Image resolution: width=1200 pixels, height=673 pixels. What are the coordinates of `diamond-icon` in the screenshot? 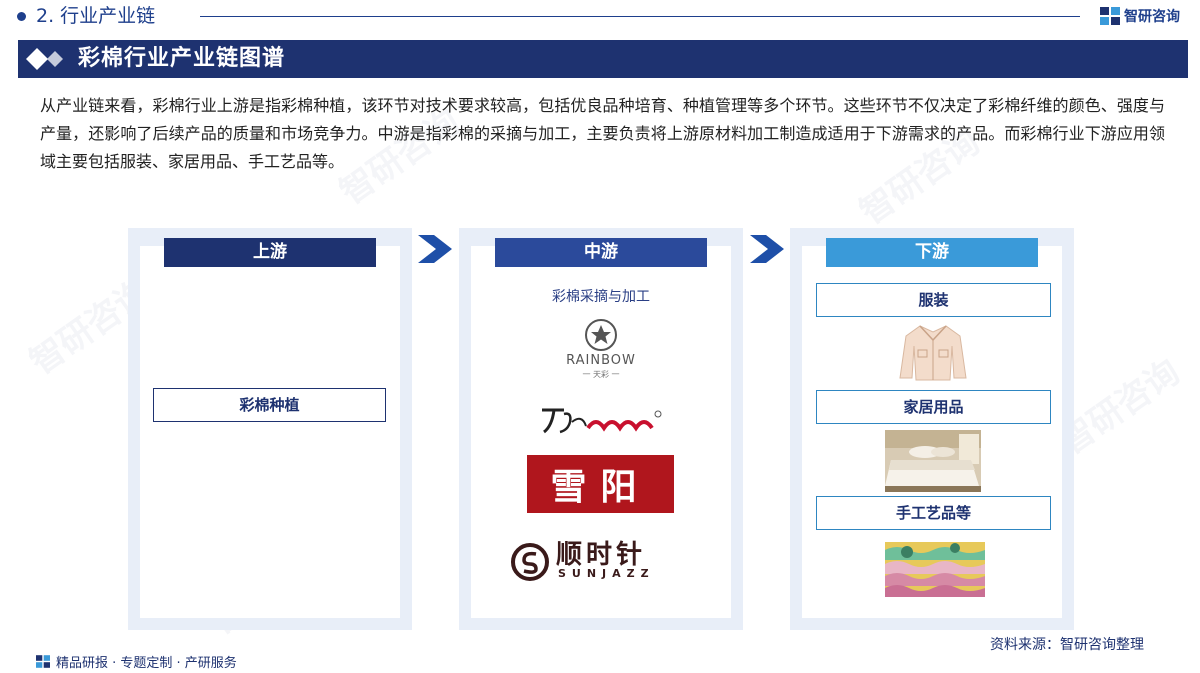 It's located at (44, 59).